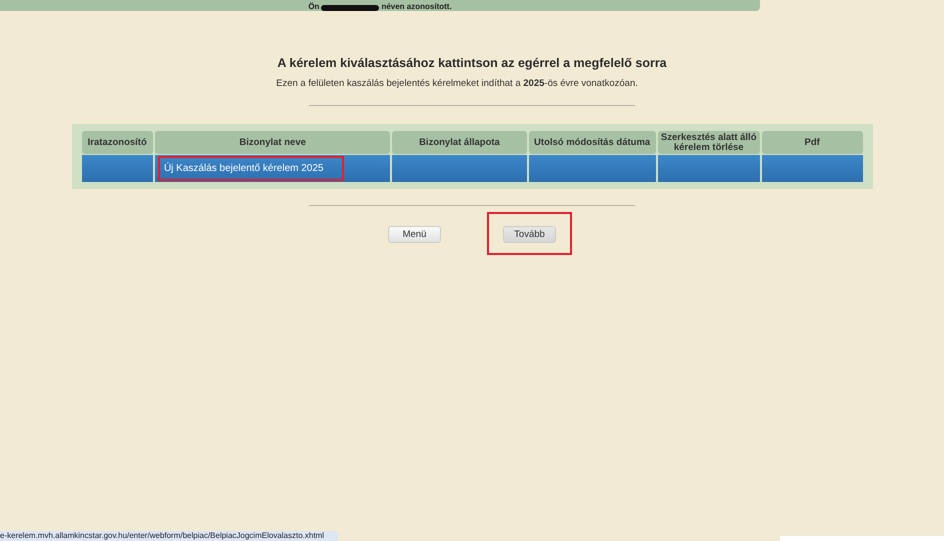  What do you see at coordinates (314, 7) in the screenshot?
I see `user-label: Ön` at bounding box center [314, 7].